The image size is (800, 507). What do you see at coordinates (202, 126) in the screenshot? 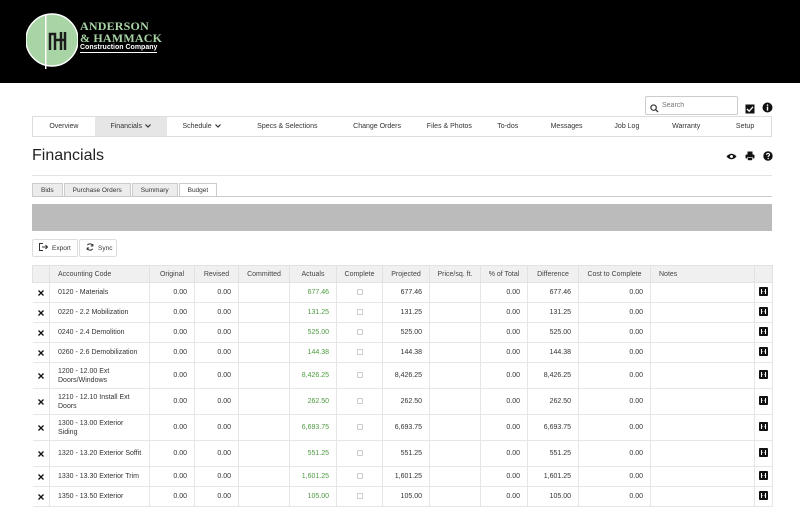
I see `nav-item-schedule: Schedule` at bounding box center [202, 126].